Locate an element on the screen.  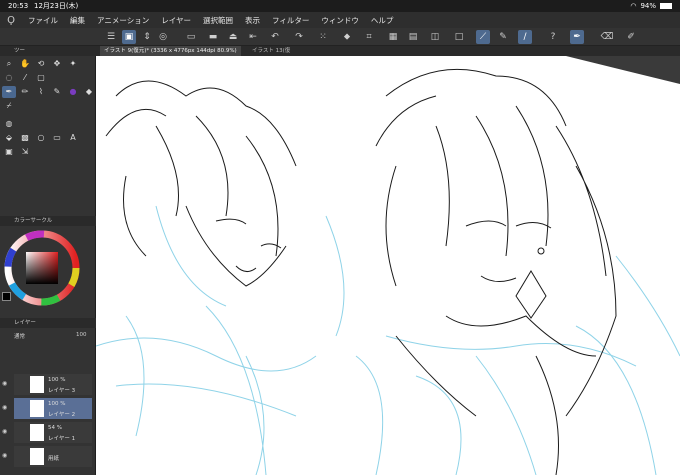
clock: 20:53 is located at coordinates (18, 6).